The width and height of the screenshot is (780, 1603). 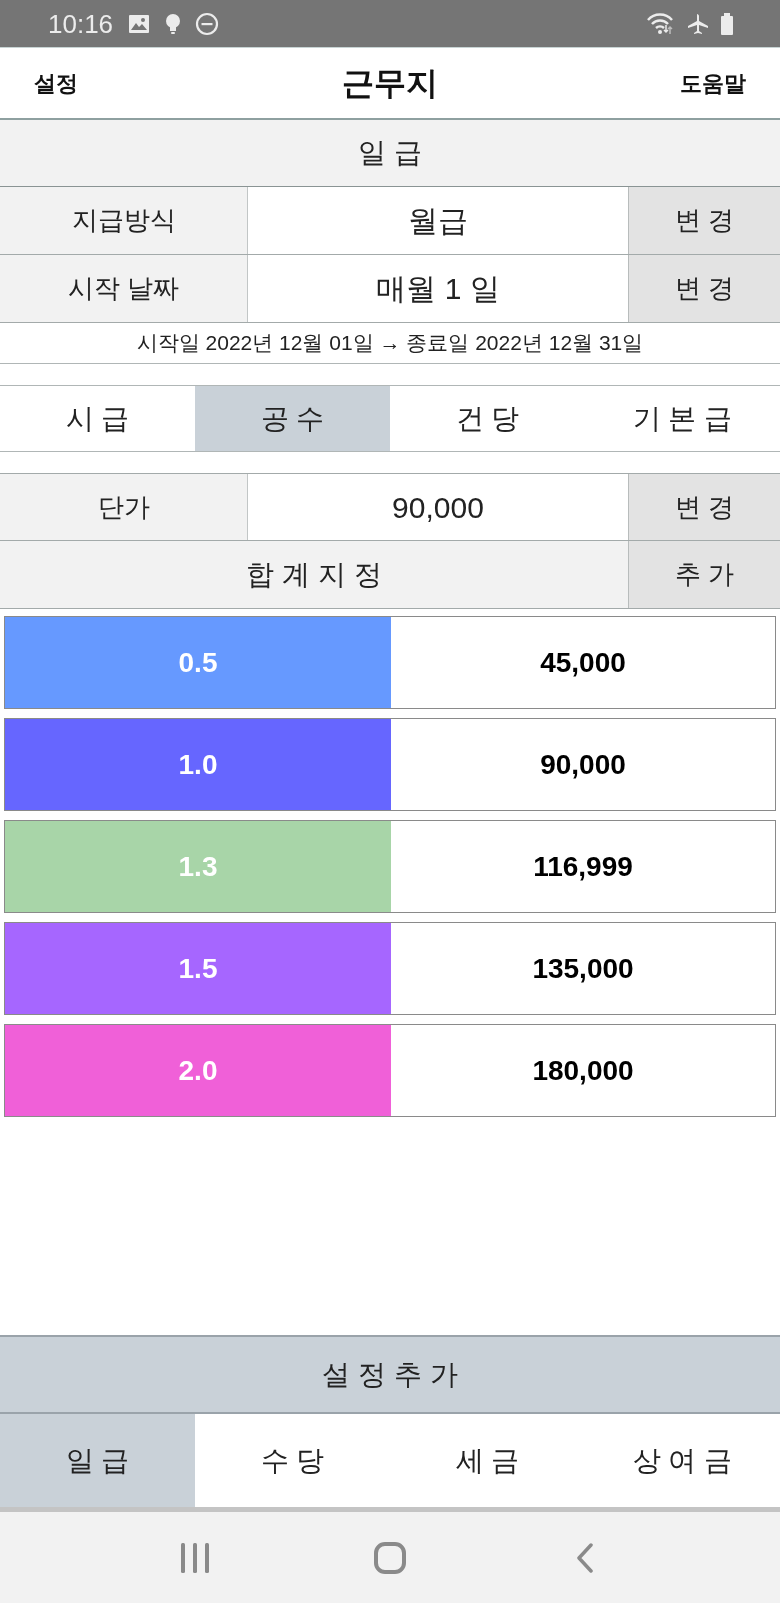 What do you see at coordinates (195, 1557) in the screenshot?
I see `recent-apps-icon` at bounding box center [195, 1557].